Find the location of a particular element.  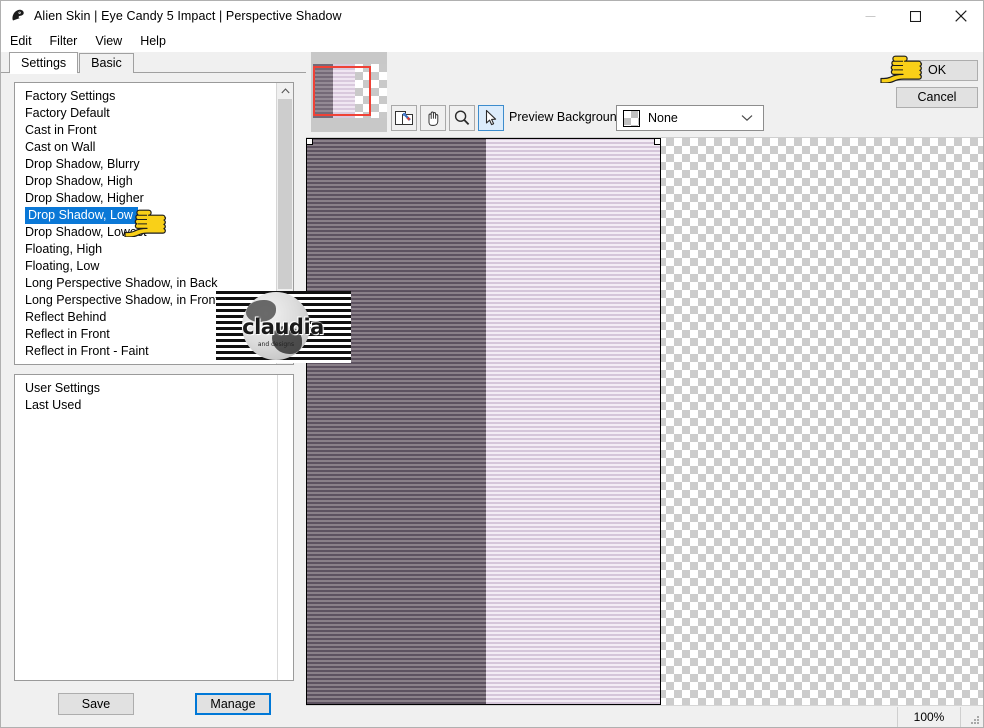

status-bar: 100% is located at coordinates (644, 716).